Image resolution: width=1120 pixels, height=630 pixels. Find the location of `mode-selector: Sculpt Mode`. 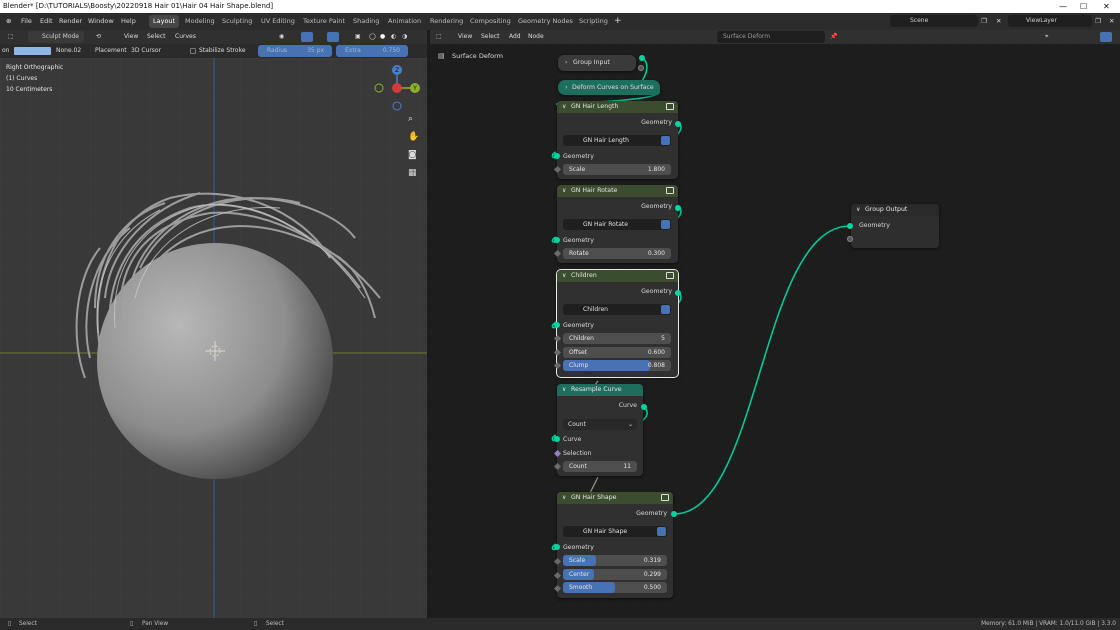

mode-selector: Sculpt Mode is located at coordinates (56, 37).